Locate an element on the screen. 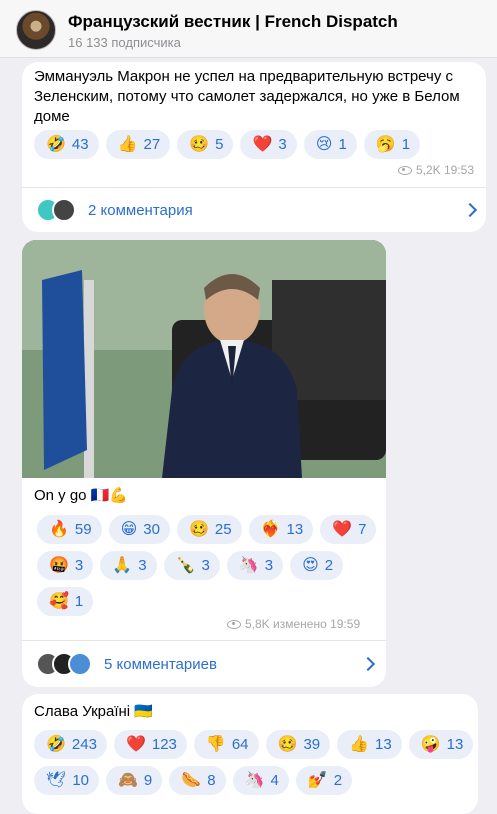 The image size is (497, 814). reaction-button: 🥱 1 is located at coordinates (392, 144).